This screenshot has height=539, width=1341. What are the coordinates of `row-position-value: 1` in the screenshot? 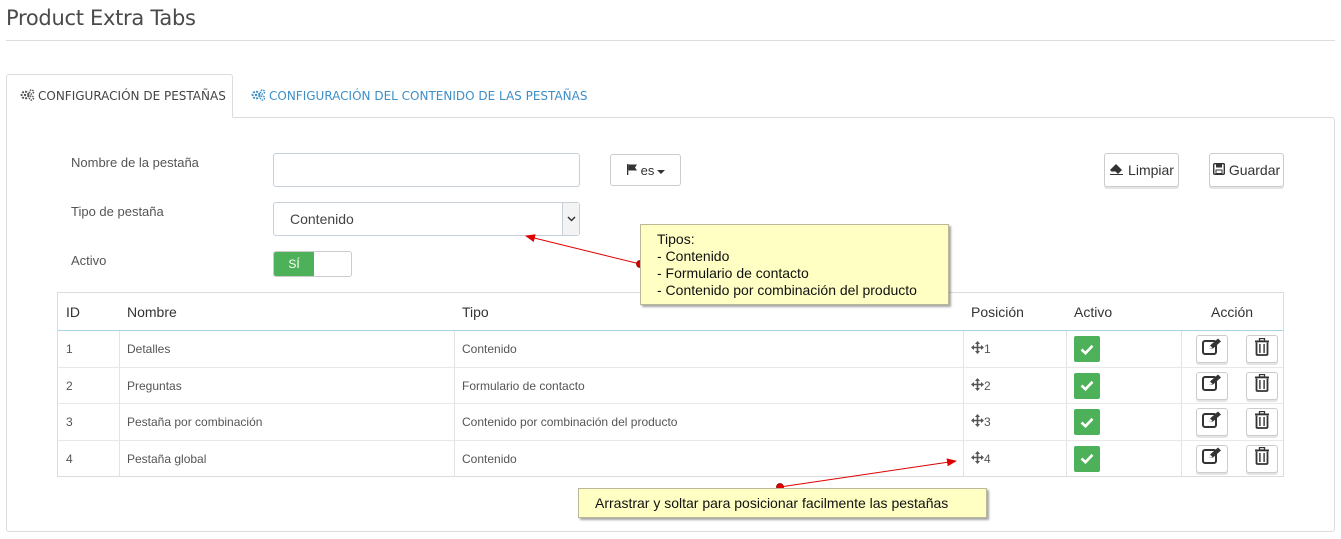 It's located at (987, 349).